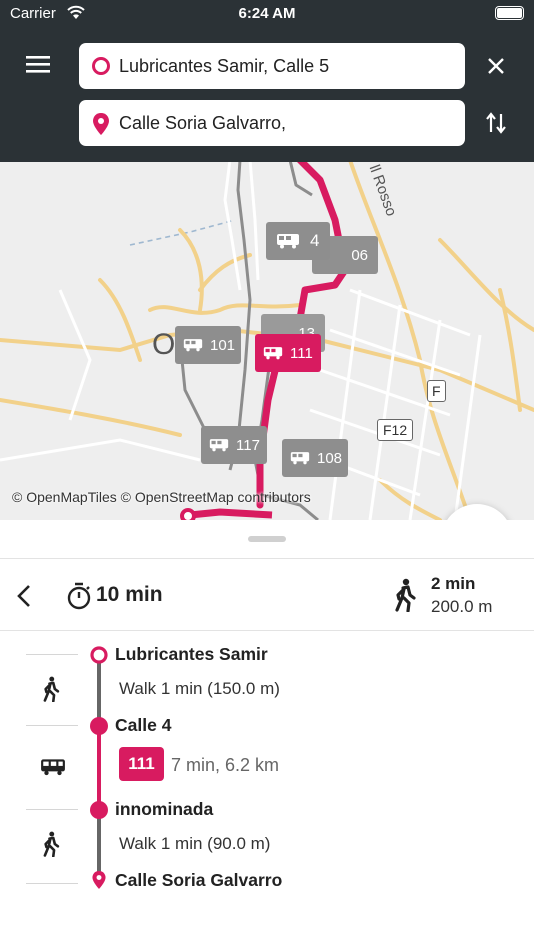 The image size is (534, 950). I want to click on walk-step-1: Walk 1 min (150.0 m), so click(199, 688).